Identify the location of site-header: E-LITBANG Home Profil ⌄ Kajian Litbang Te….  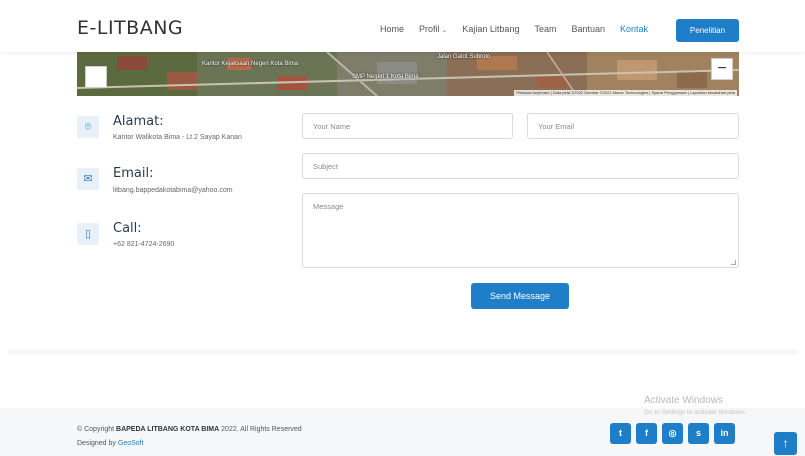
(402, 26).